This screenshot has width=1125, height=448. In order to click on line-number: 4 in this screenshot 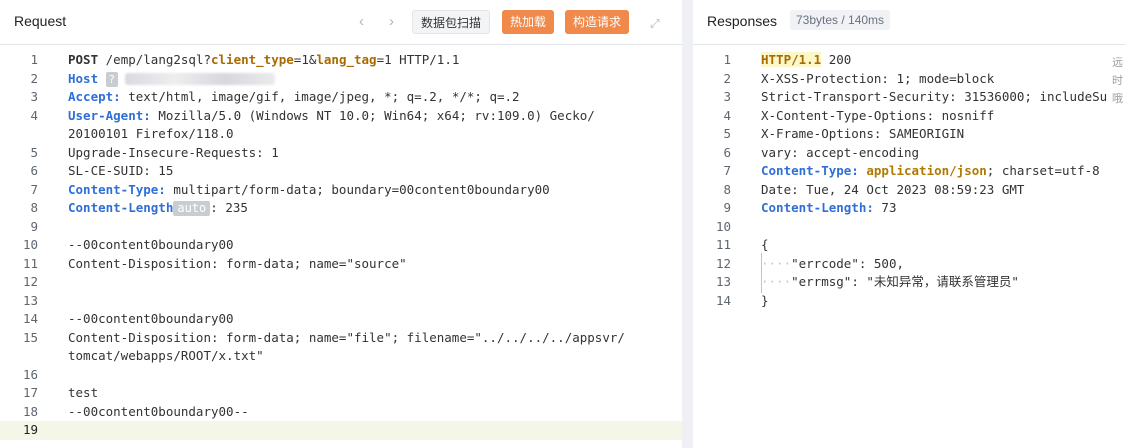, I will do `click(34, 115)`.